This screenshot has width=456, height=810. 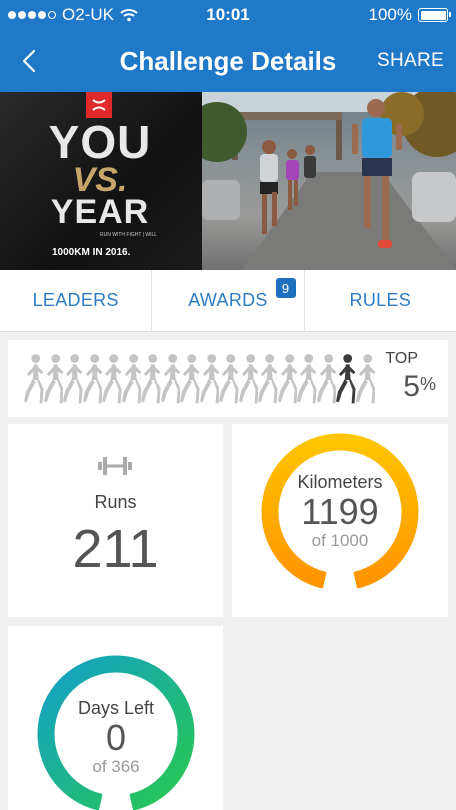 I want to click on navigation-bar: Challenge Details SHARE, so click(x=228, y=61).